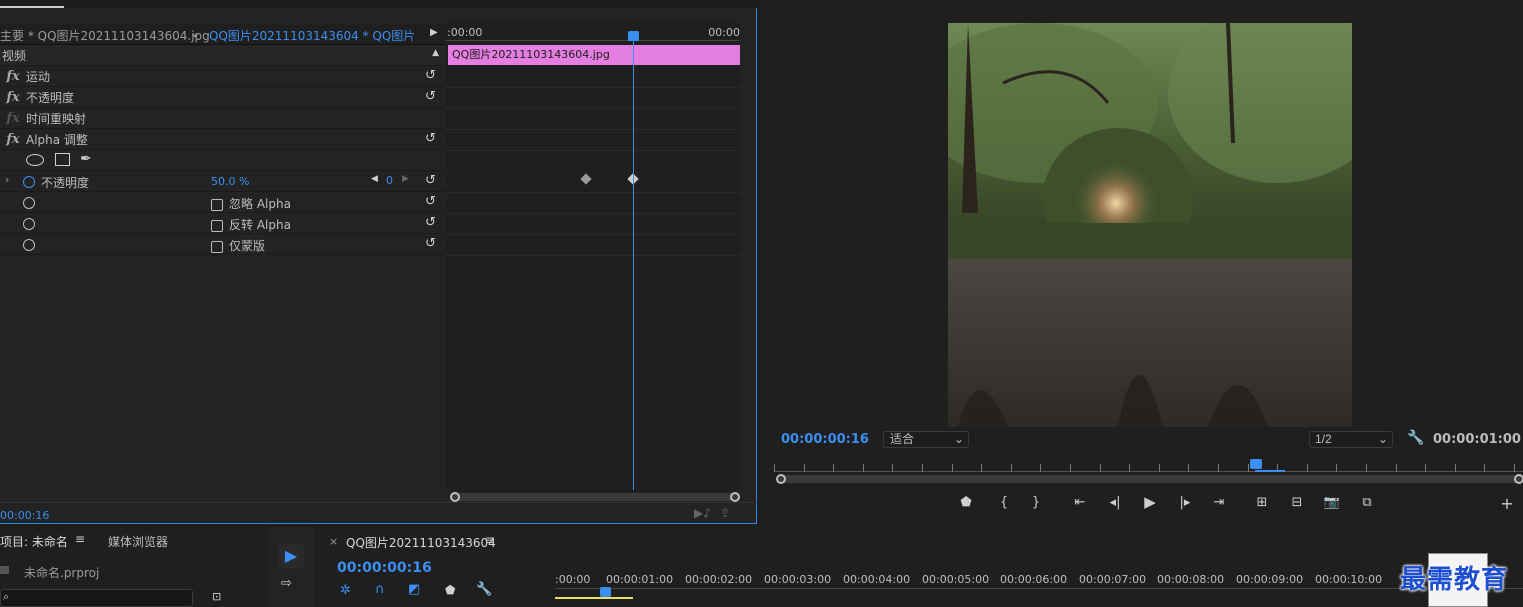 The height and width of the screenshot is (607, 1523). I want to click on sequence-playhead, so click(605, 592).